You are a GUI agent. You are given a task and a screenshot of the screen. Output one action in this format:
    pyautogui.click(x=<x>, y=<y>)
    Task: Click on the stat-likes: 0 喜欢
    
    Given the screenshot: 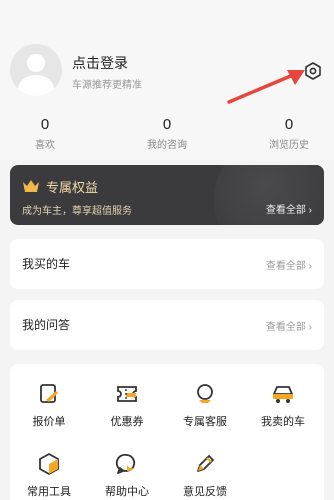 What is the action you would take?
    pyautogui.click(x=45, y=133)
    